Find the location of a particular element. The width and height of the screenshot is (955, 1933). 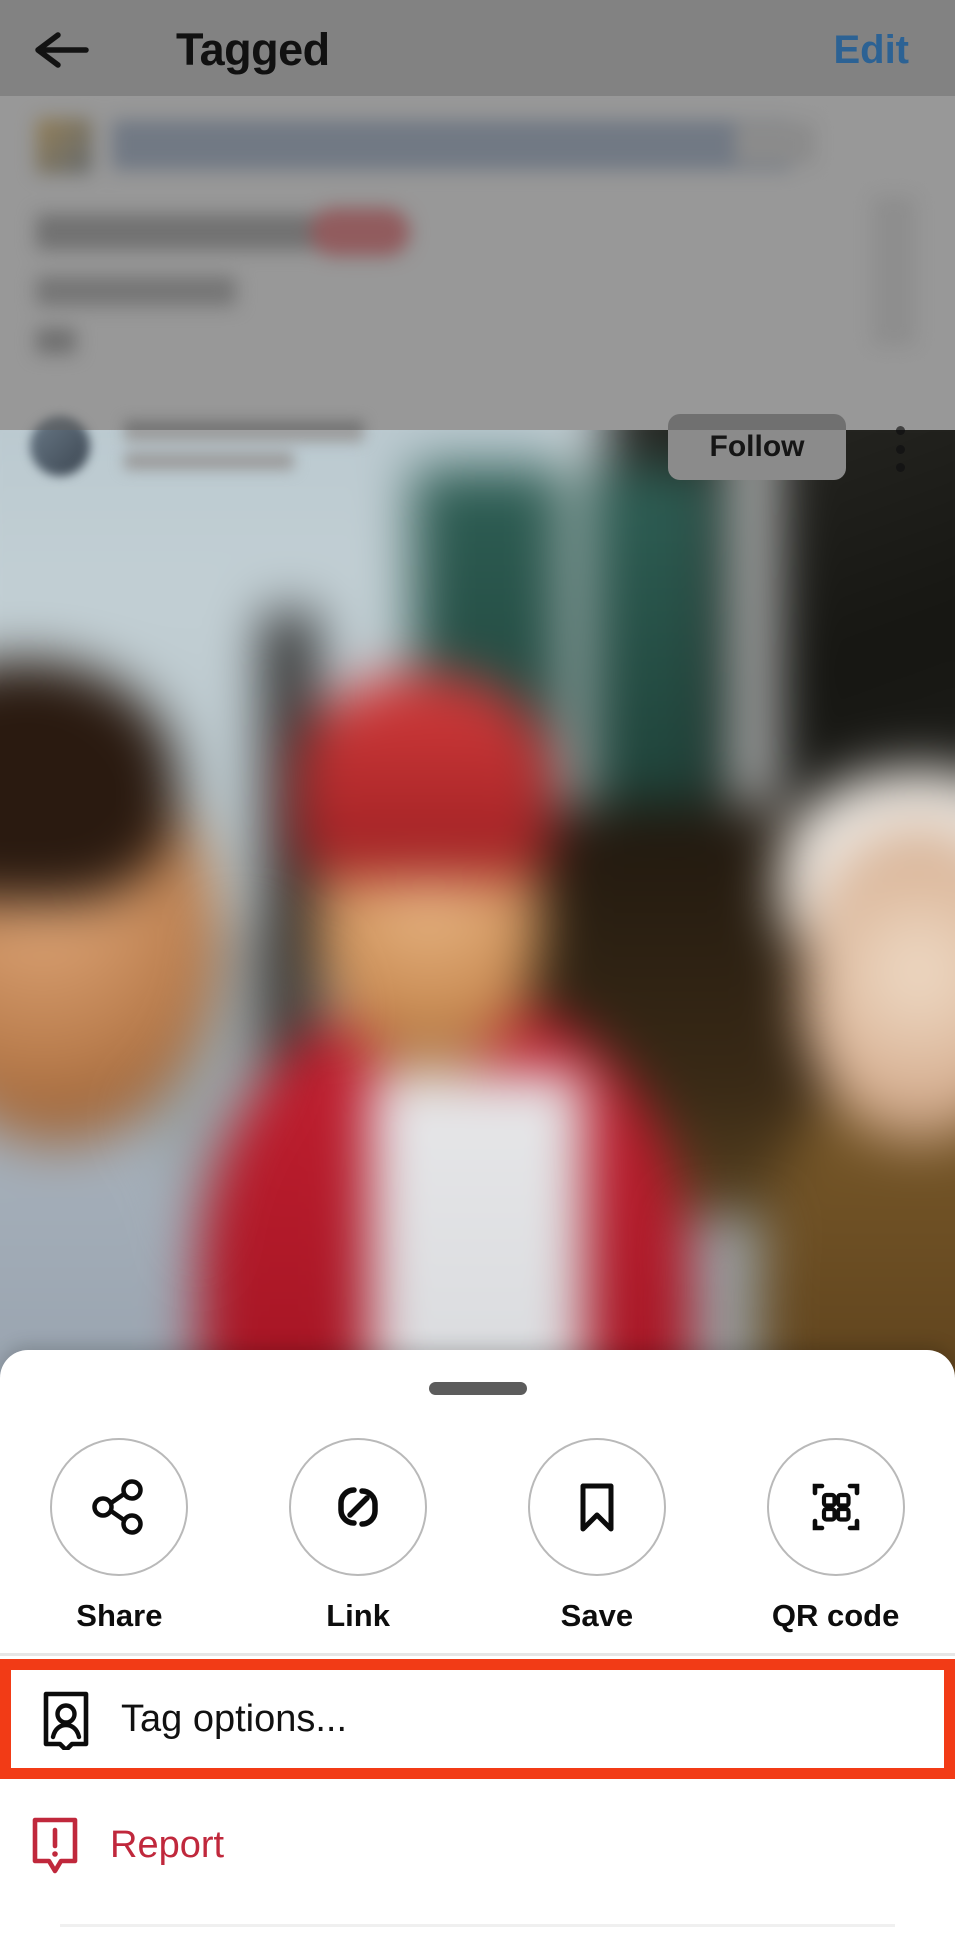

edit-button: Edit is located at coordinates (871, 50).